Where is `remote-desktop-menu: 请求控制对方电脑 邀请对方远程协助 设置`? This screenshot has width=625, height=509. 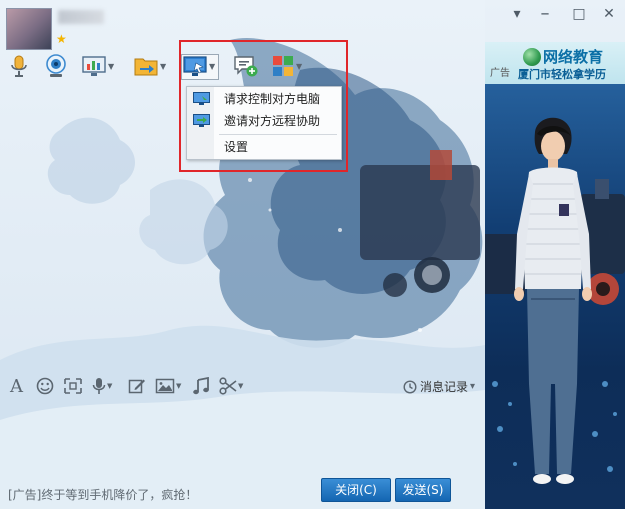 remote-desktop-menu: 请求控制对方电脑 邀请对方远程协助 设置 is located at coordinates (264, 123).